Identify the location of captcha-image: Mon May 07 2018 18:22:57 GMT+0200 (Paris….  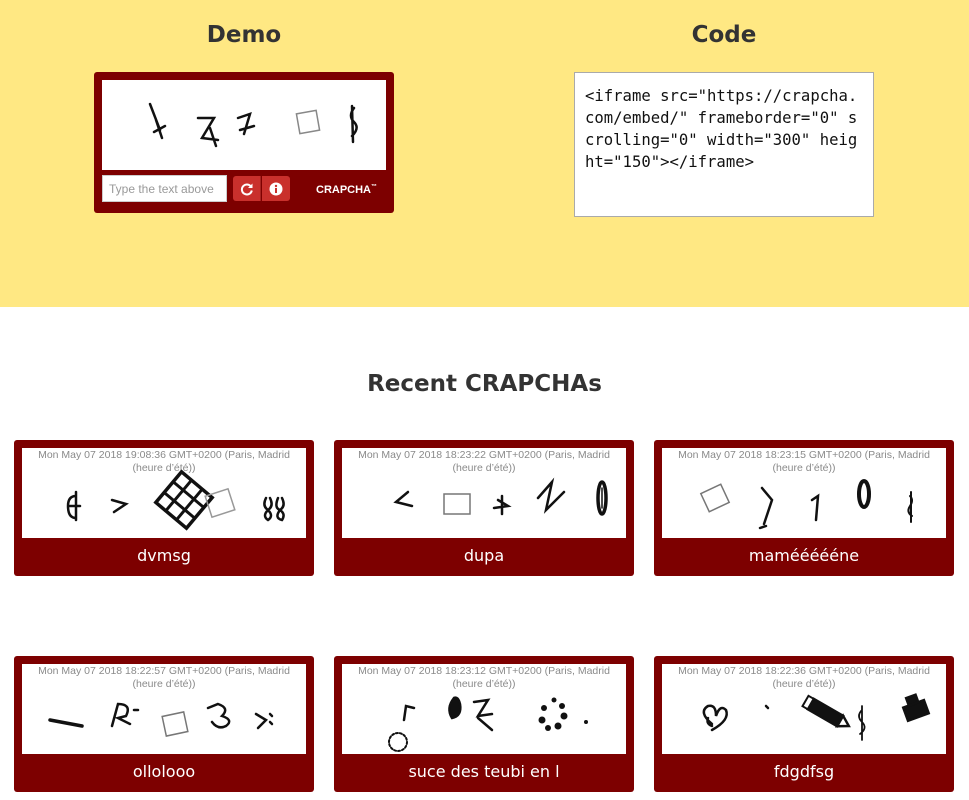
(164, 709).